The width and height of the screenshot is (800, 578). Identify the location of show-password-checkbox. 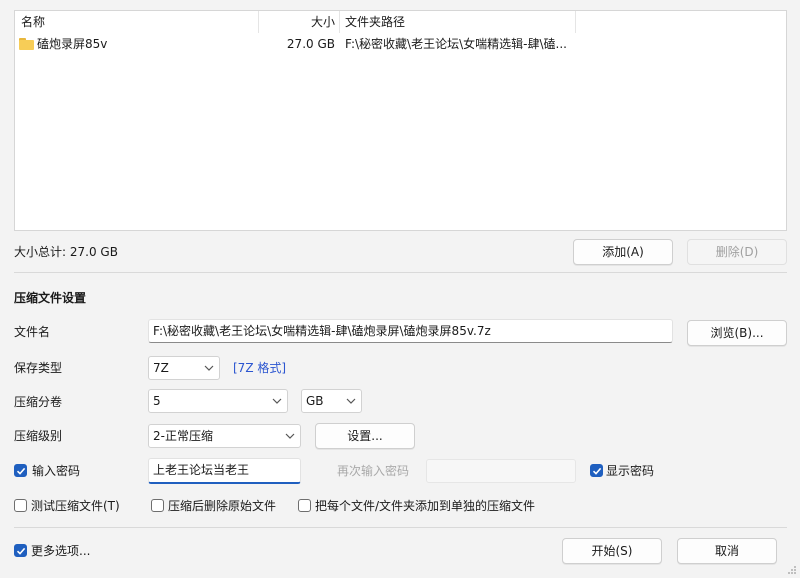
(596, 470).